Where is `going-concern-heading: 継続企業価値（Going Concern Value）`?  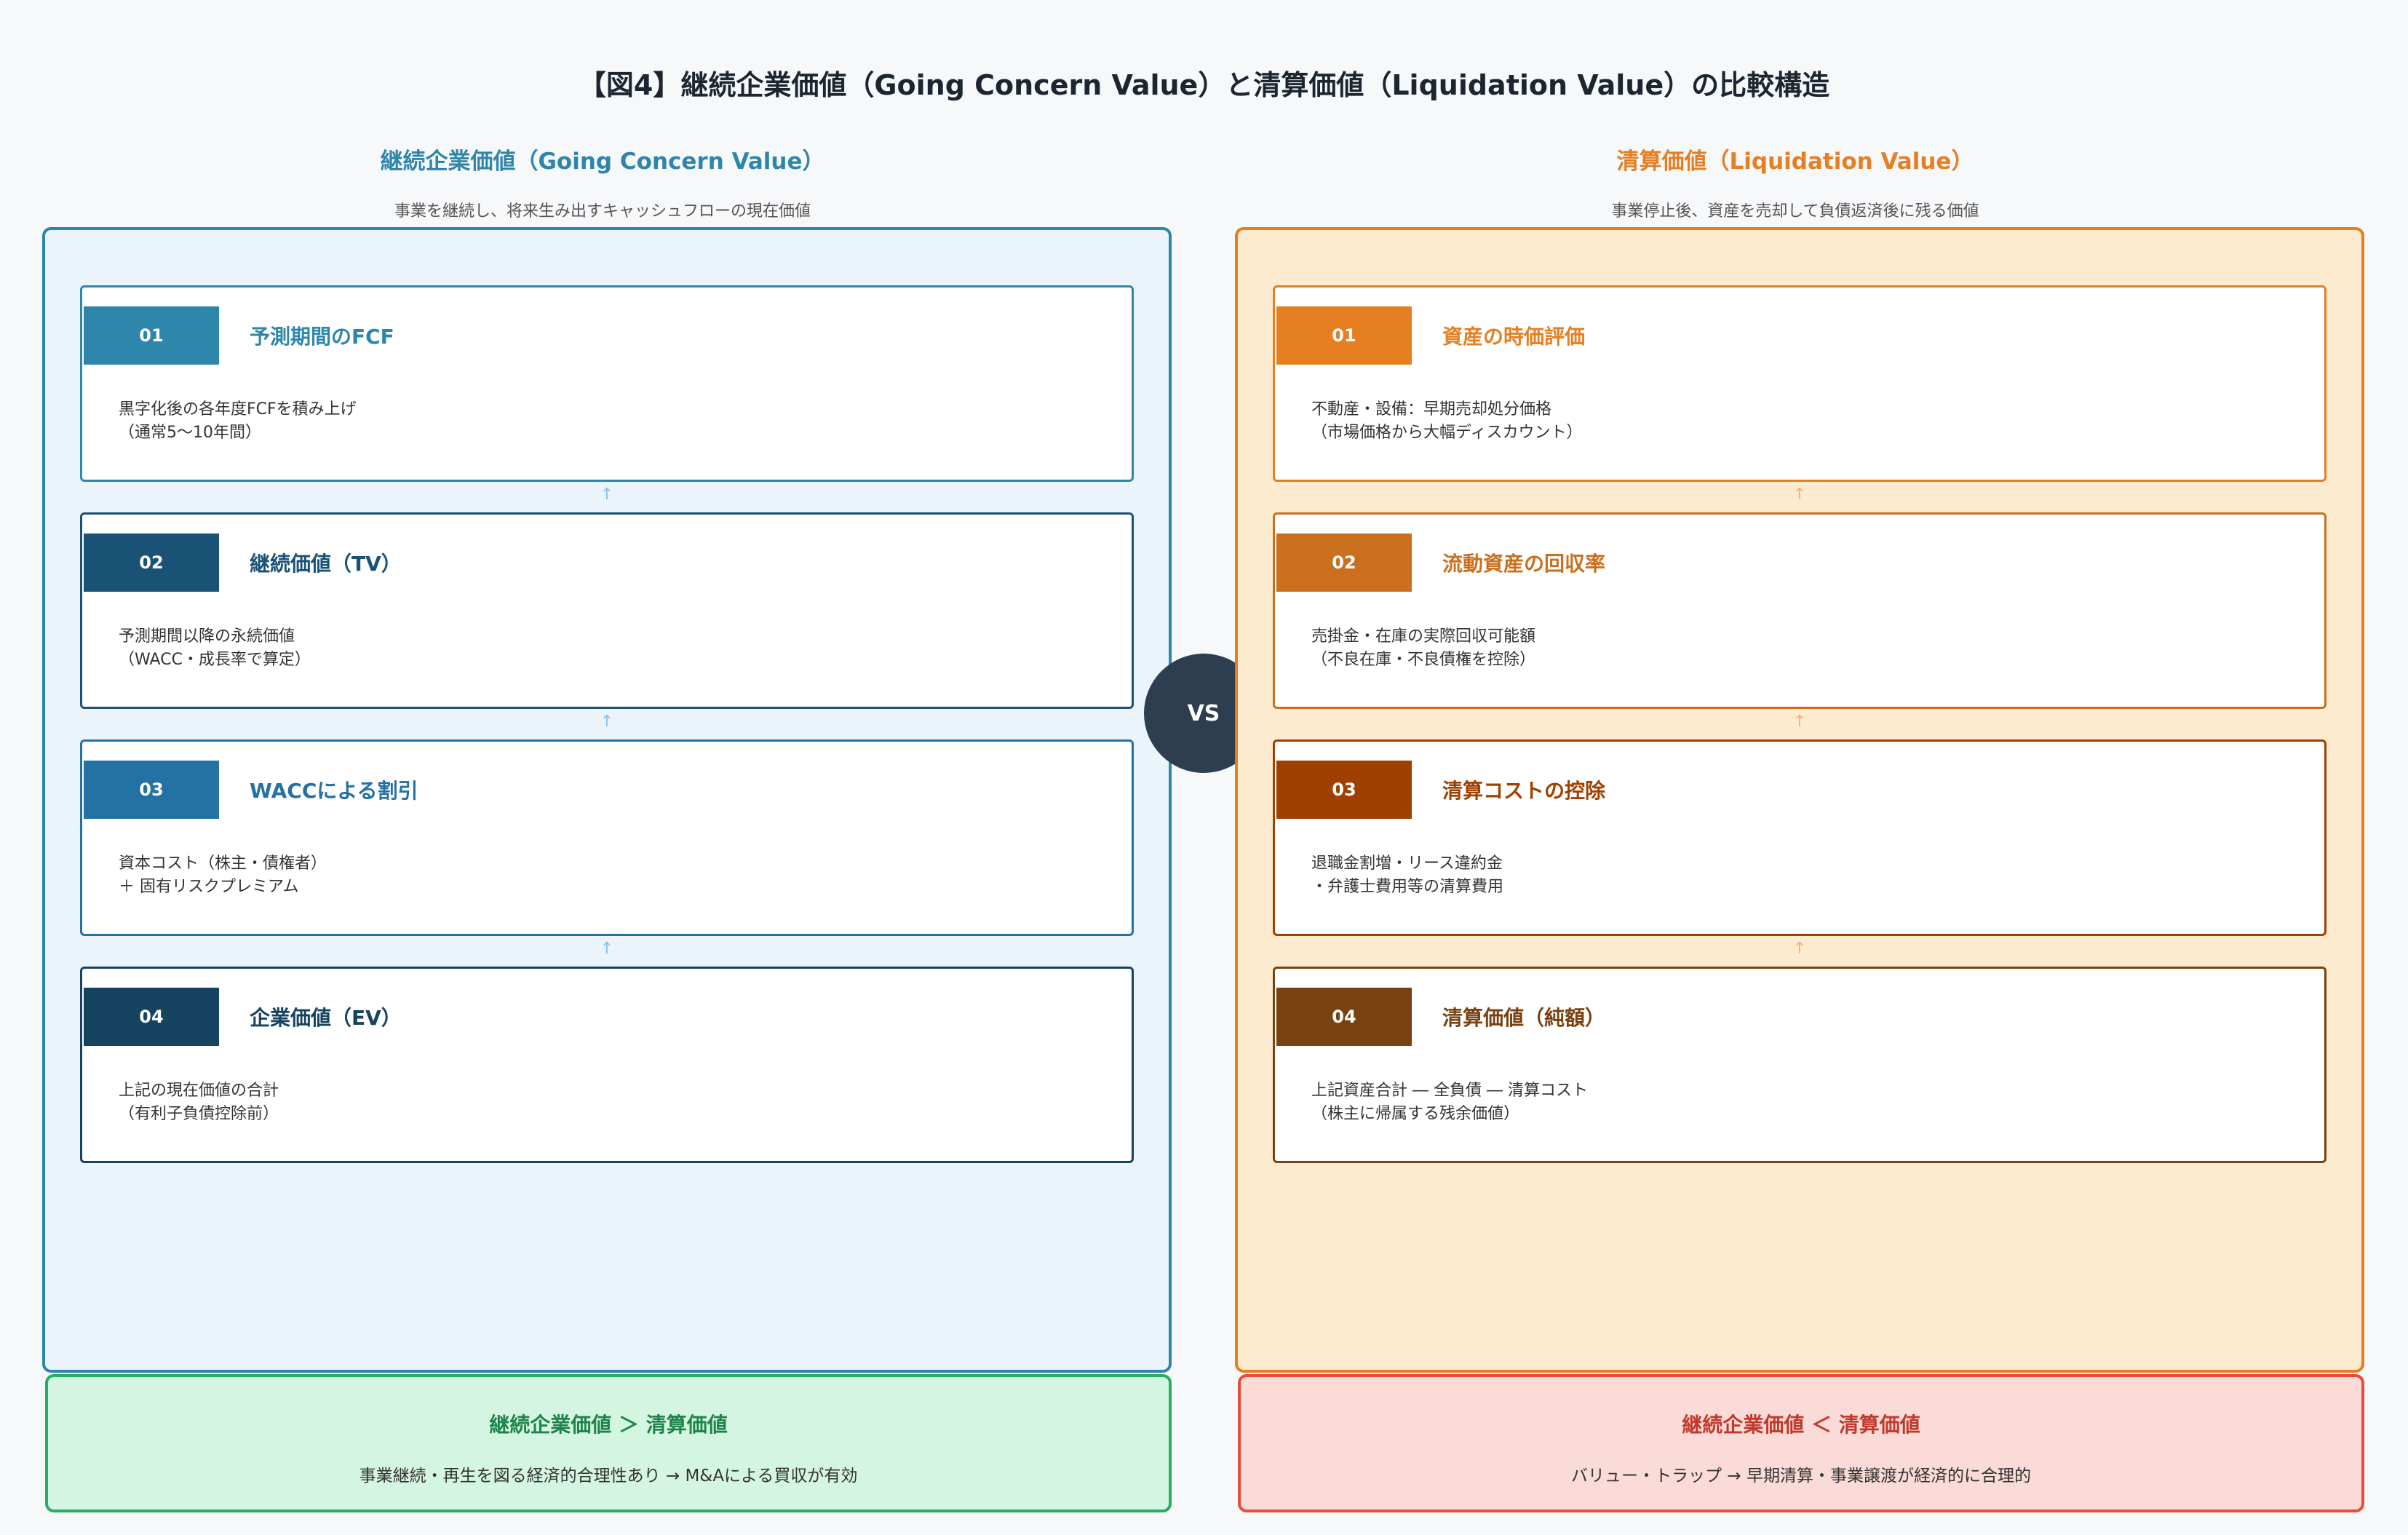
going-concern-heading: 継続企業価値（Going Concern Value） is located at coordinates (602, 161).